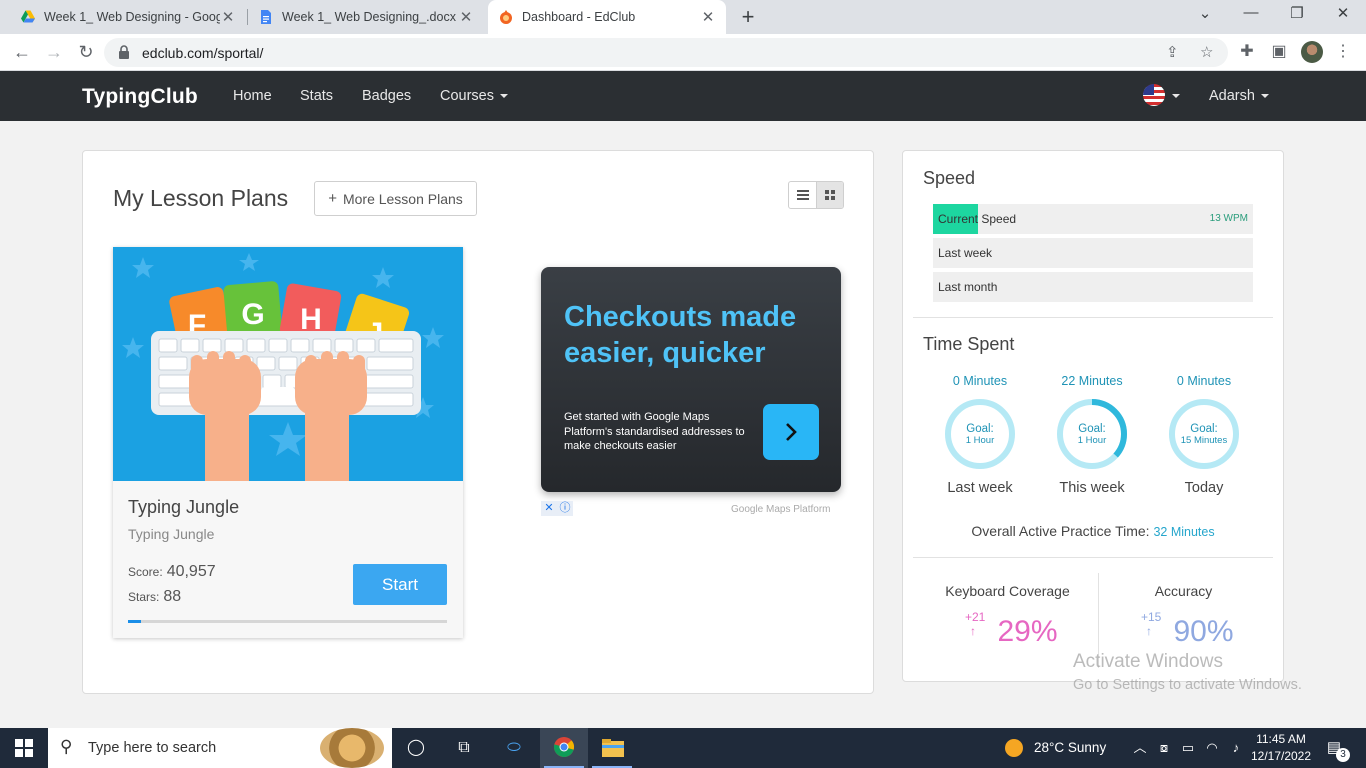 This screenshot has width=1366, height=768. I want to click on course-card: F G H J, so click(288, 442).